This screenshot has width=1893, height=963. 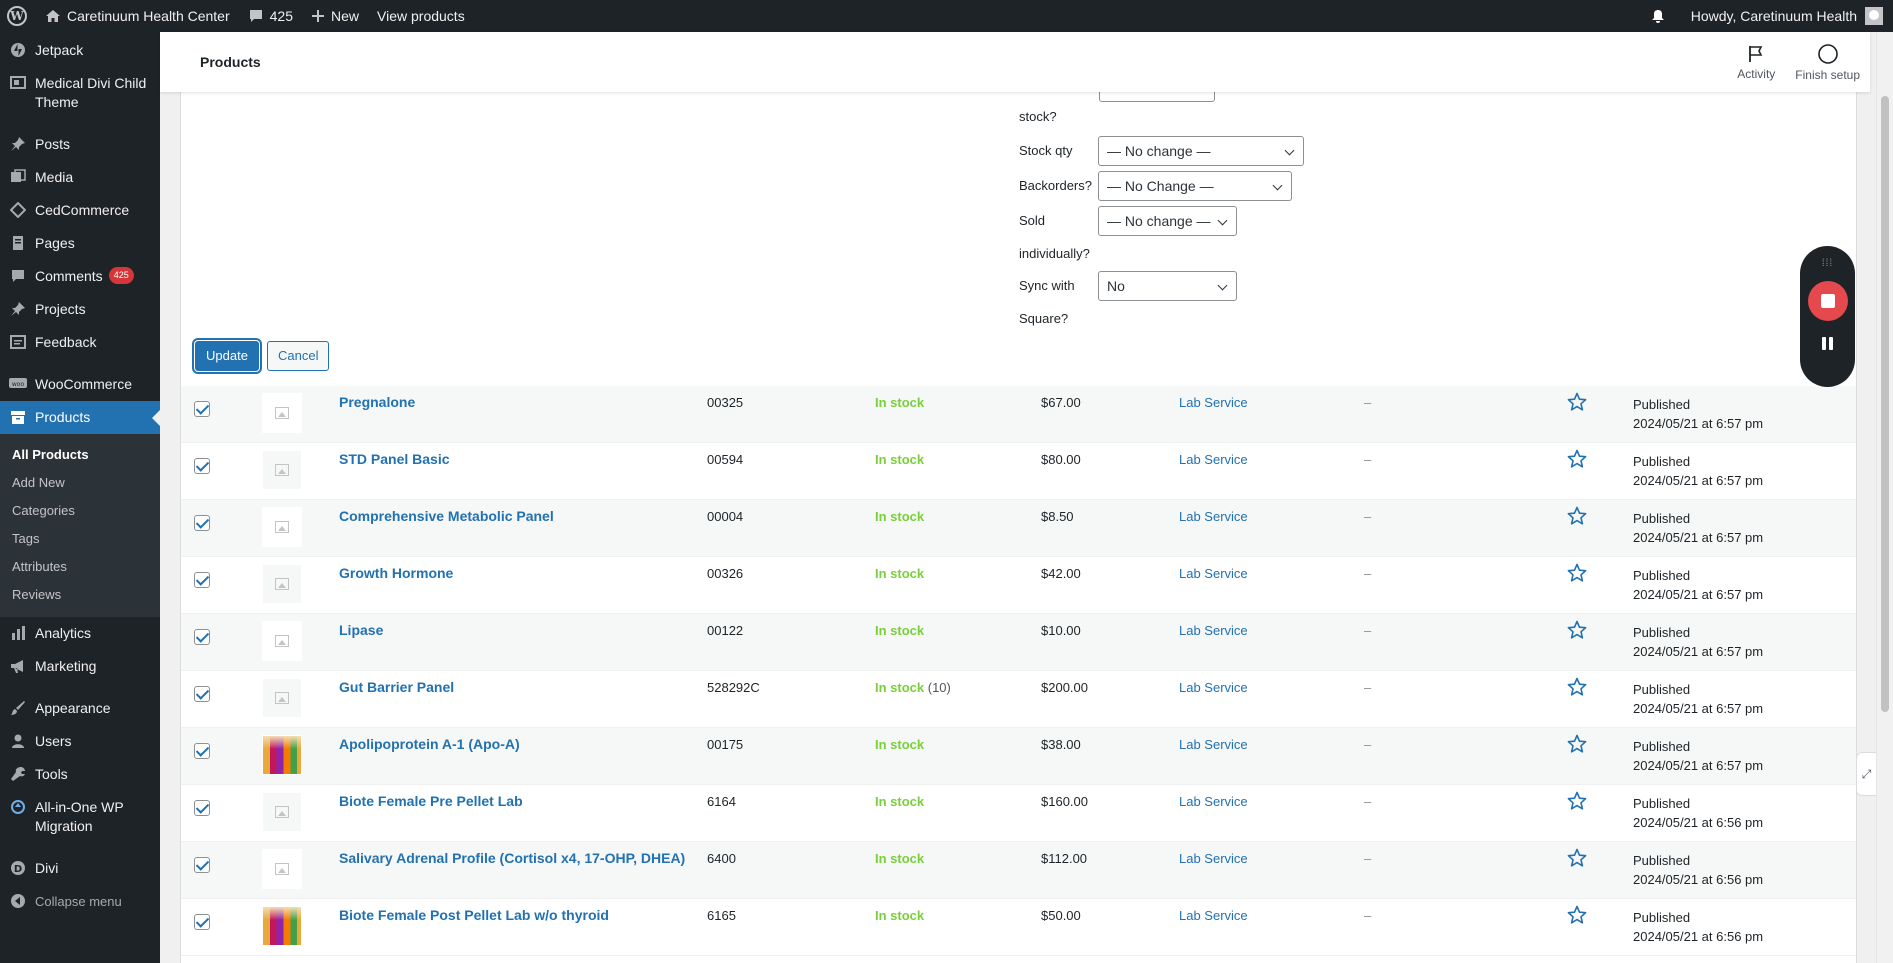 What do you see at coordinates (1787, 16) in the screenshot?
I see `my-account-menu: Howdy, Caretinuum Health` at bounding box center [1787, 16].